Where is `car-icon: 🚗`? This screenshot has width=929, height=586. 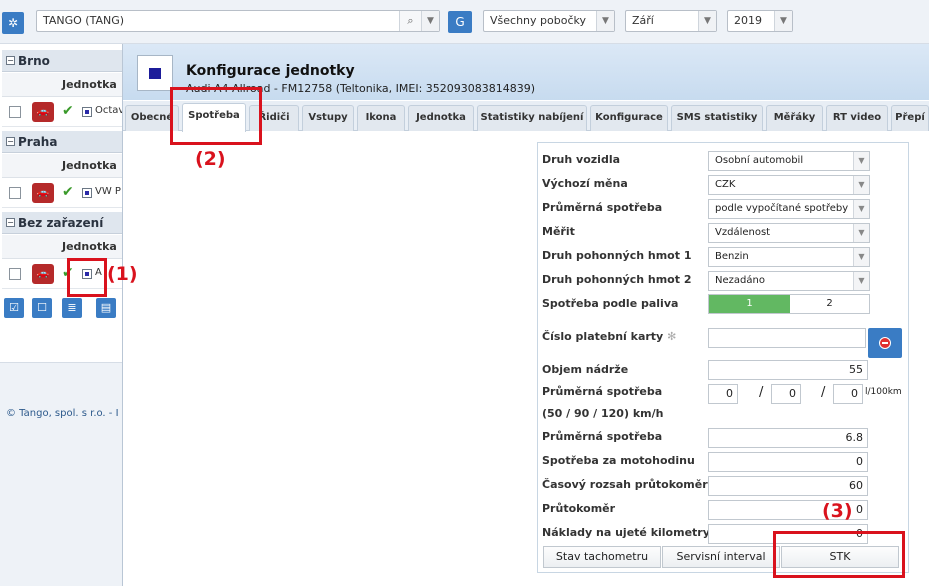 car-icon: 🚗 is located at coordinates (43, 193).